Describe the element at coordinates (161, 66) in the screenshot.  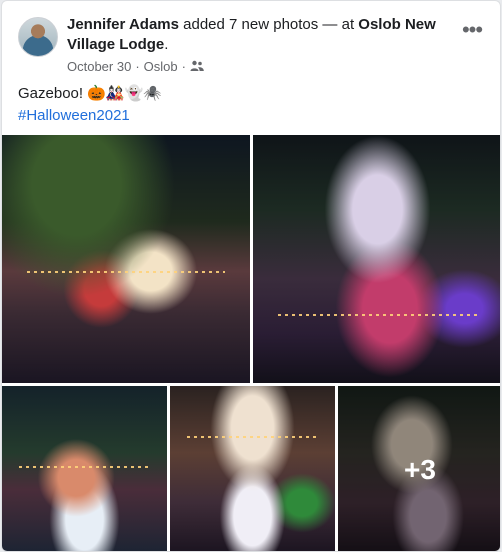
I see `location-link: Oslob` at that location.